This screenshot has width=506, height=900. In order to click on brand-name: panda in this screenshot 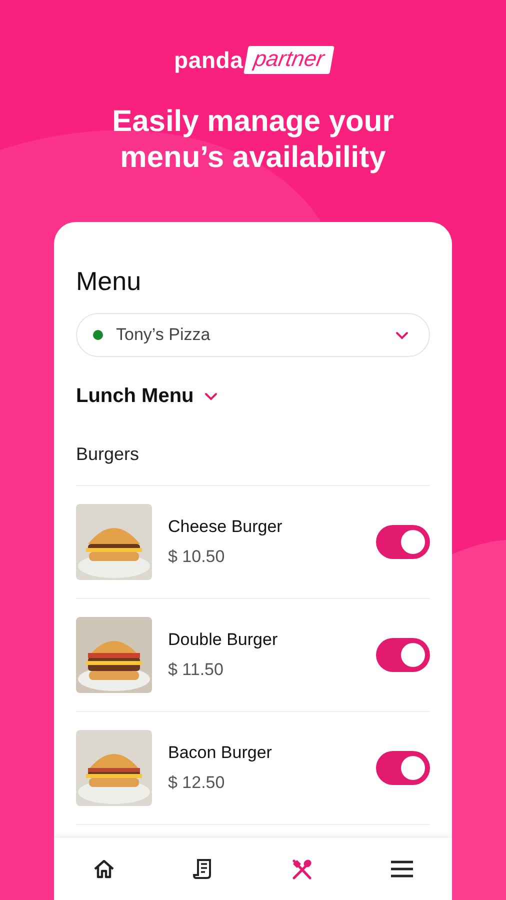, I will do `click(209, 60)`.